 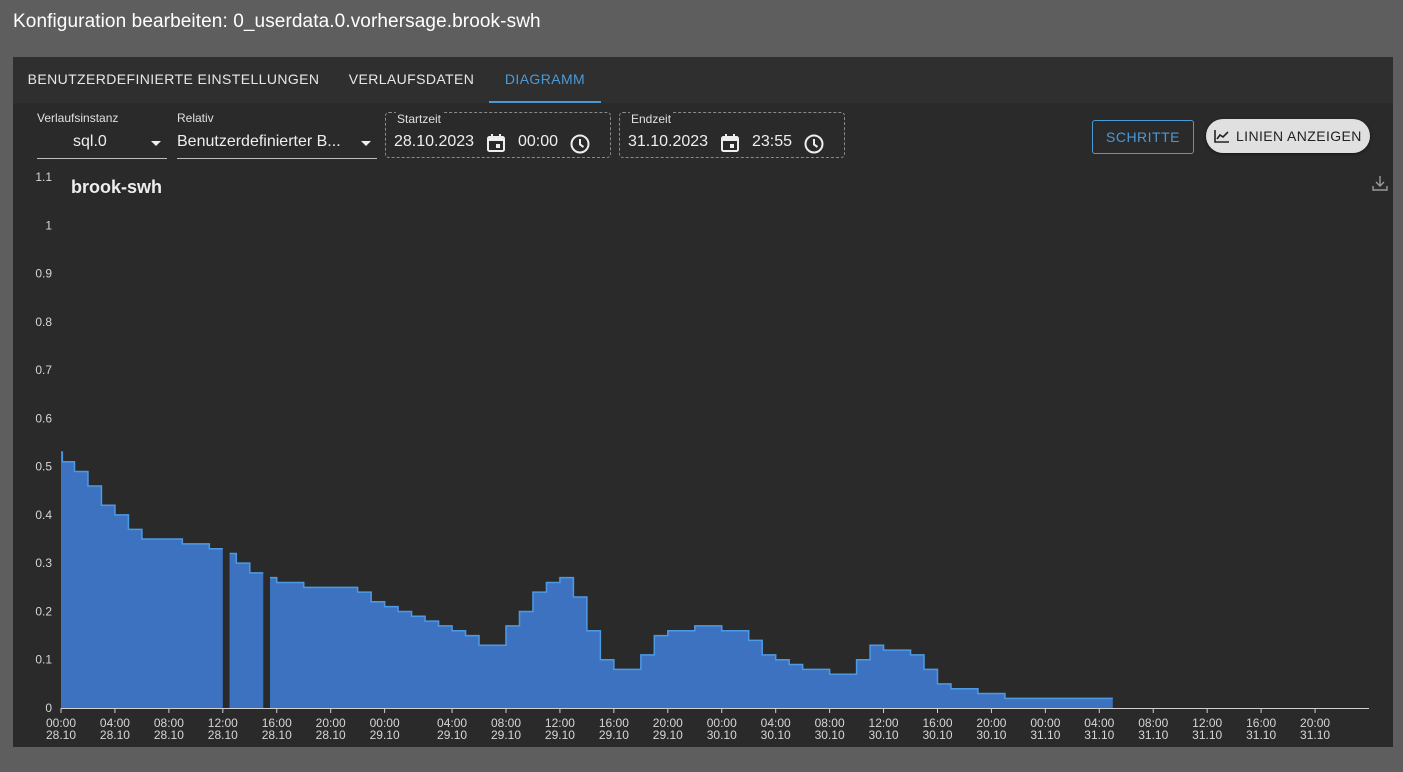 I want to click on end-date-input: 31.10.2023, so click(x=668, y=142).